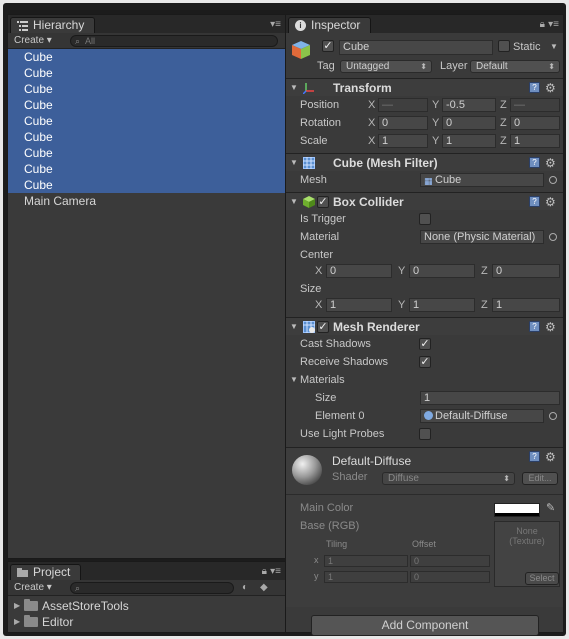 The height and width of the screenshot is (639, 569). Describe the element at coordinates (526, 305) in the screenshot. I see `size-z-field: 1` at that location.